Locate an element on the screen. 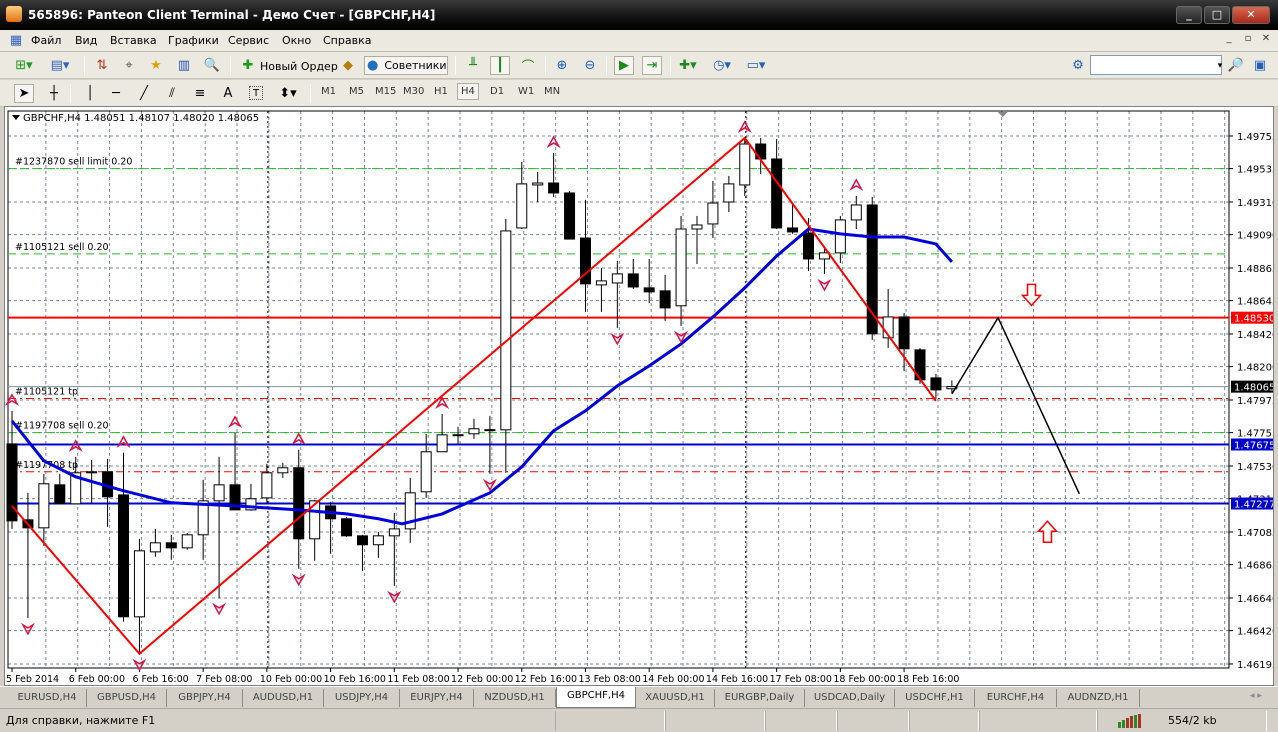  timeframe-m30: M30 is located at coordinates (413, 91).